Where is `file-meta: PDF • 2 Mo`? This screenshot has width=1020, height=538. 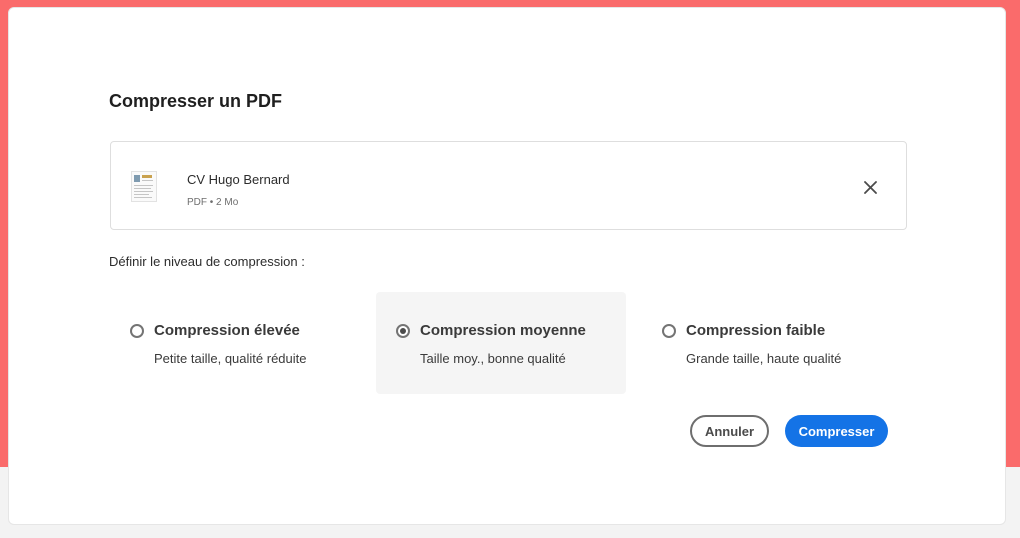 file-meta: PDF • 2 Mo is located at coordinates (213, 202).